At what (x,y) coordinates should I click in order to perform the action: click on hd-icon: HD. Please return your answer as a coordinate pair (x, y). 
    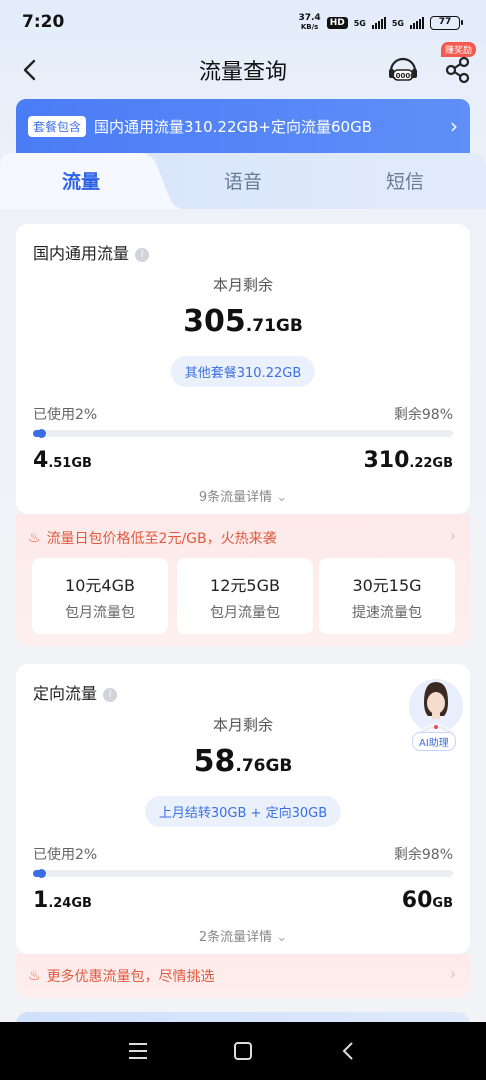
    Looking at the image, I should click on (337, 23).